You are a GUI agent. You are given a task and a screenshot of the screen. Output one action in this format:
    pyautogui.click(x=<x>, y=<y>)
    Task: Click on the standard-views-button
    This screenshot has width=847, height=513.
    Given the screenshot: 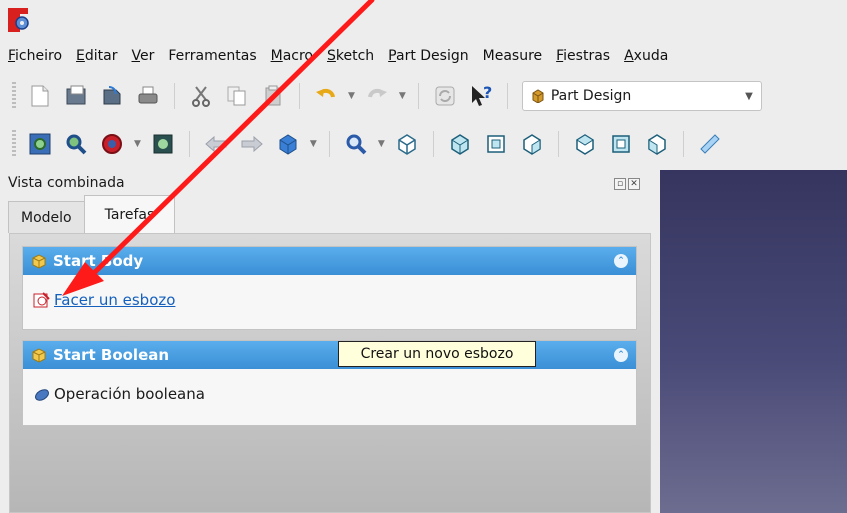 What is the action you would take?
    pyautogui.click(x=288, y=144)
    